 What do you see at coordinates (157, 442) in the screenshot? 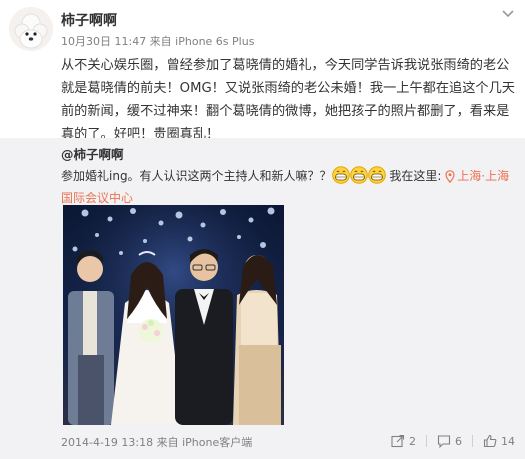
I see `repost-timestamp: 2014-4-19 13:18 来自 iPhone客户端` at bounding box center [157, 442].